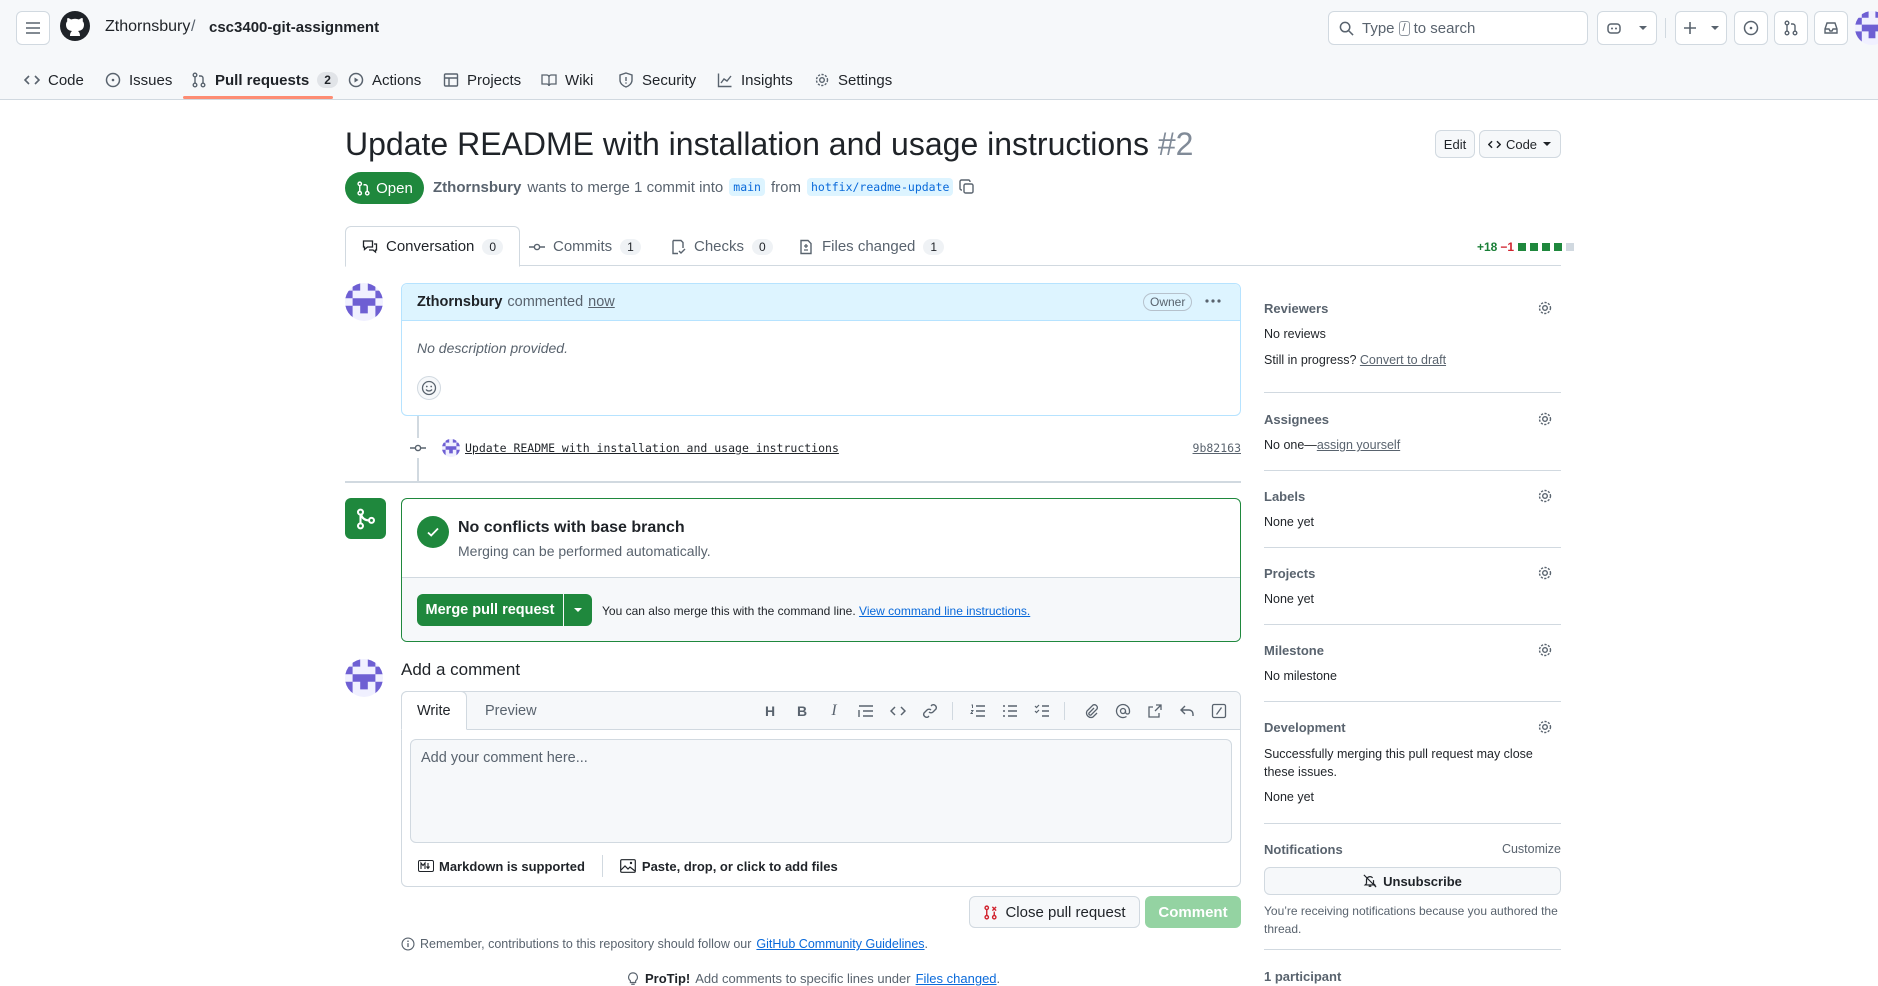 The height and width of the screenshot is (986, 1878). Describe the element at coordinates (459, 302) in the screenshot. I see `comment-author: Zthornsbury` at that location.